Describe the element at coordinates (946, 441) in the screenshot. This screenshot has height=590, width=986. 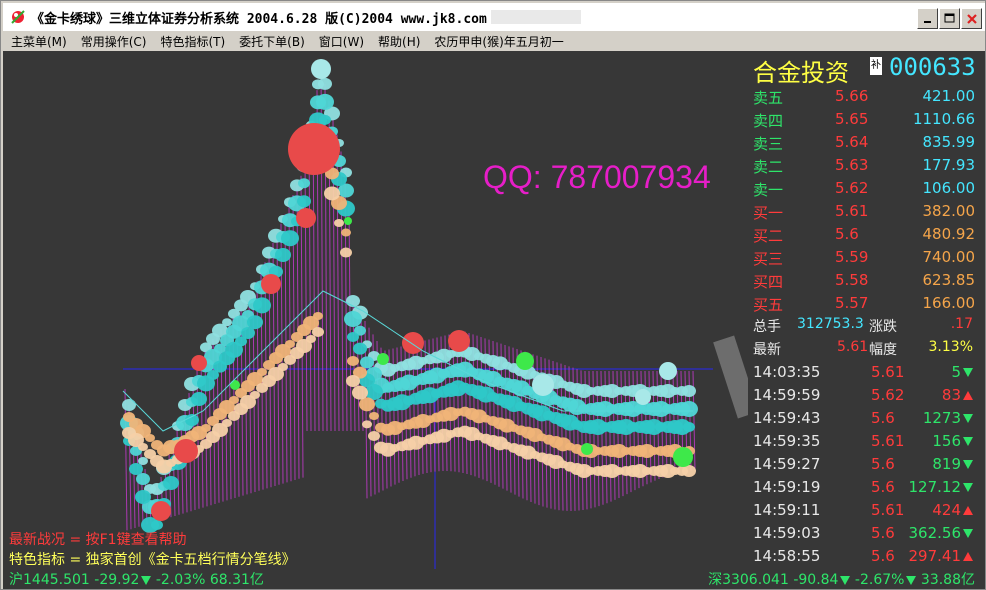
I see `tick-volume: 156` at that location.